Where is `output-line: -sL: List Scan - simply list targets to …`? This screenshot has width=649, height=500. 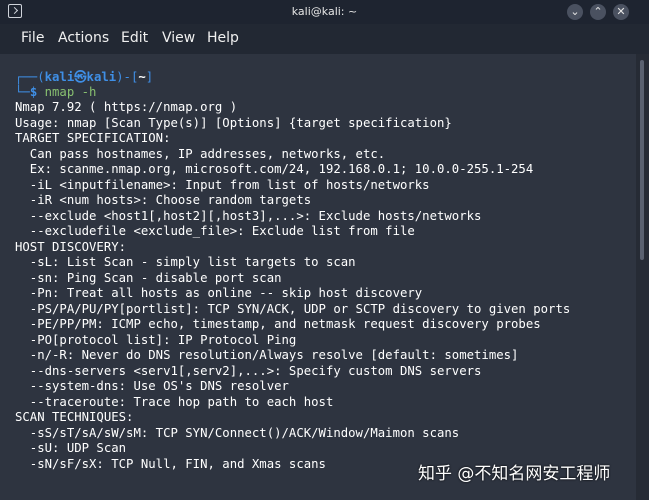
output-line: -sL: List Scan - simply list targets to … is located at coordinates (185, 262).